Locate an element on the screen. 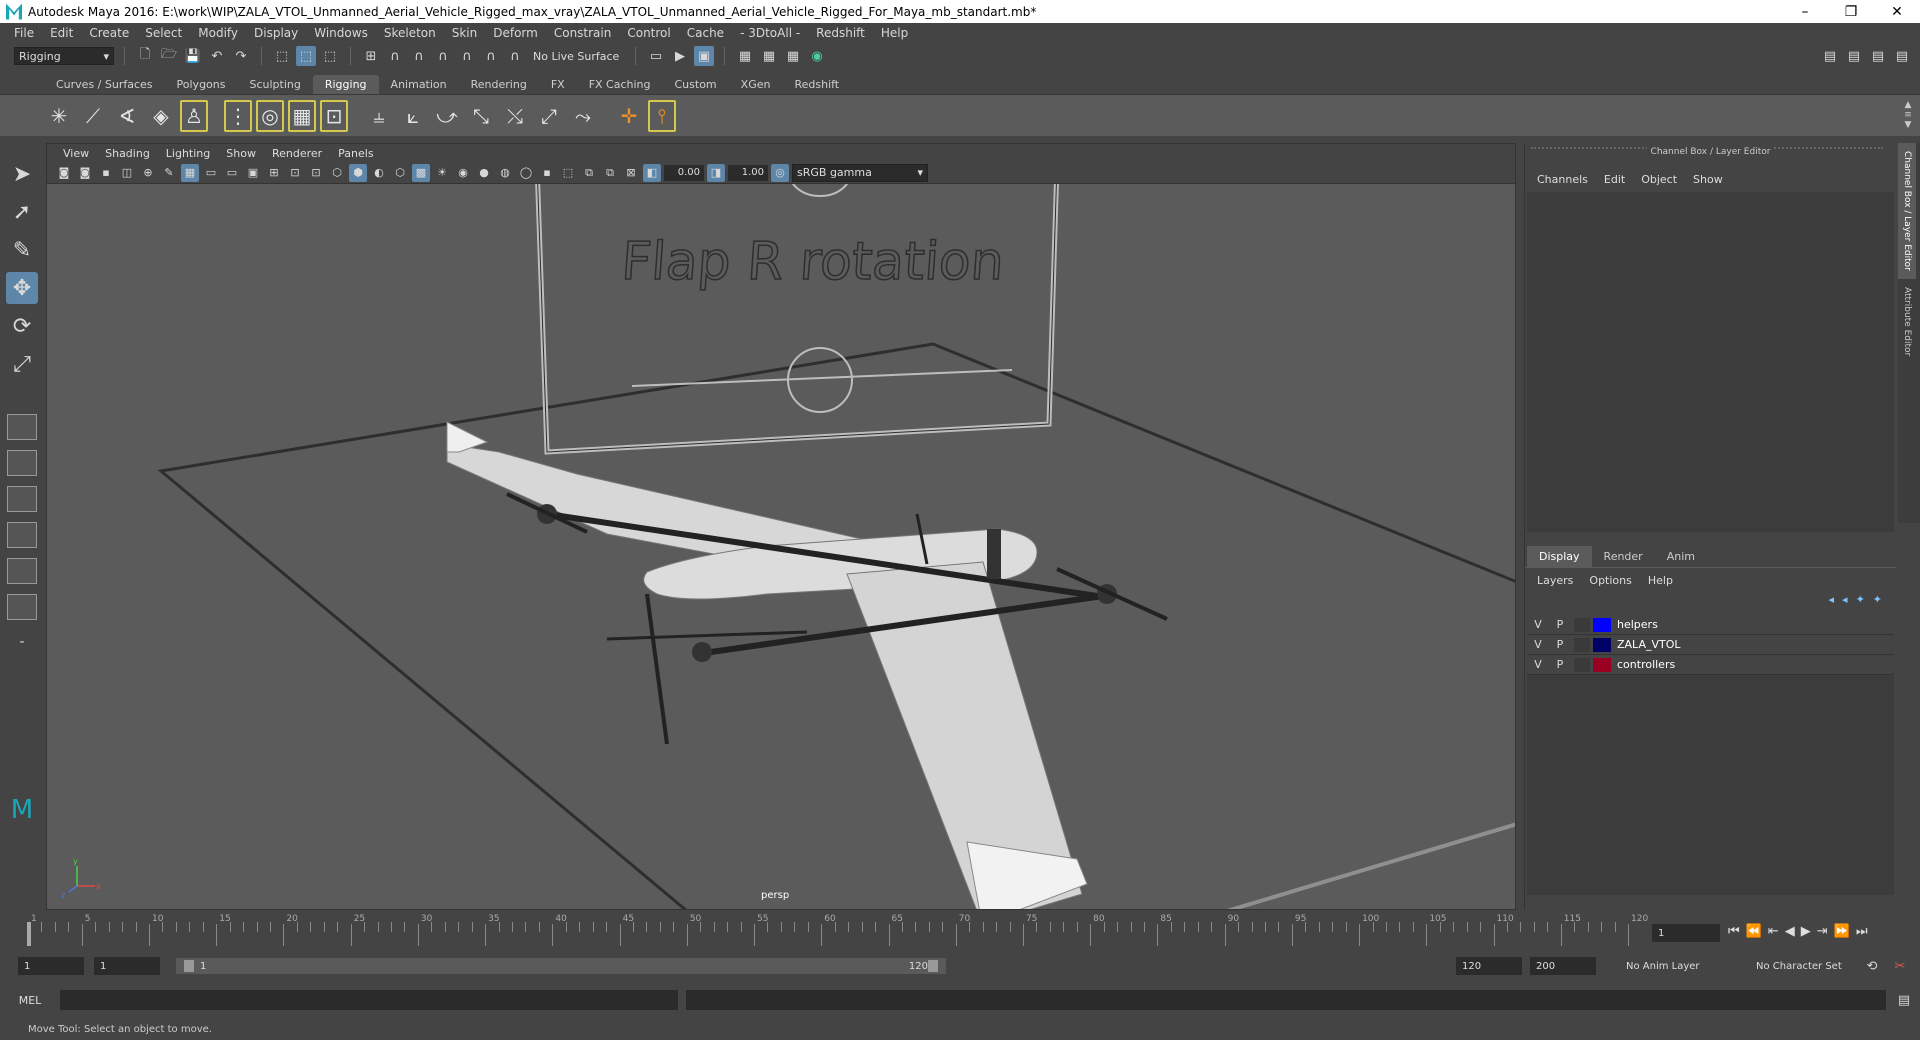  close-button: ✕ is located at coordinates (1897, 11).